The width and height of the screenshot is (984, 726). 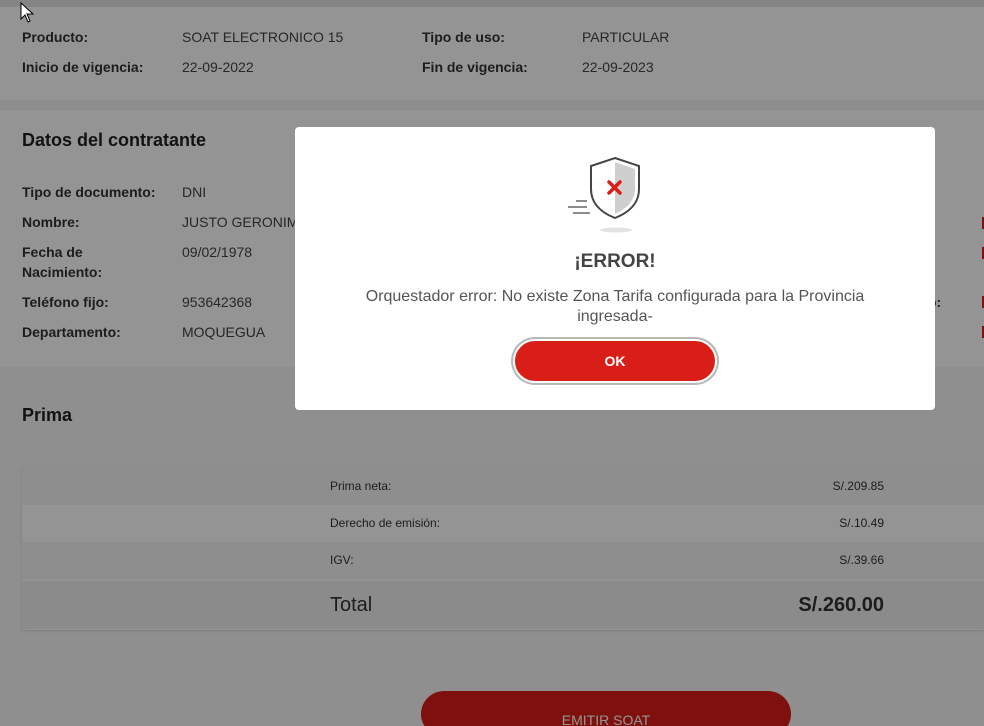 What do you see at coordinates (27, 12) in the screenshot?
I see `mouse-pointer-icon` at bounding box center [27, 12].